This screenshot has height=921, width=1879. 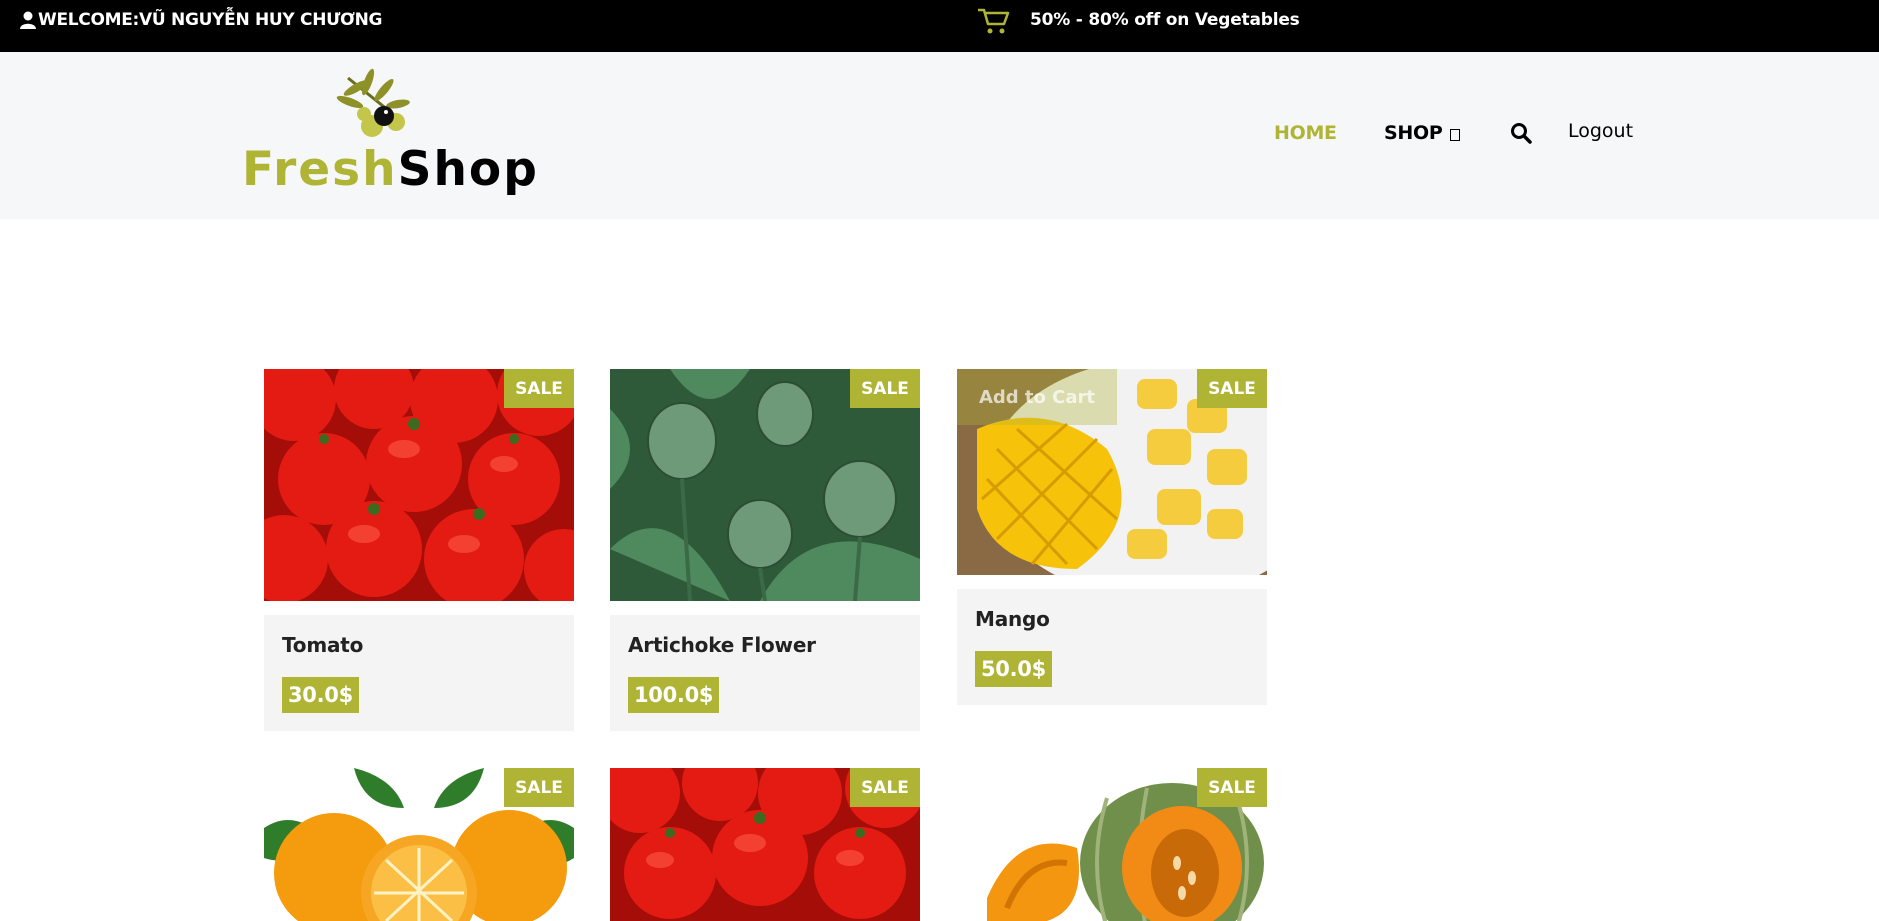 What do you see at coordinates (1013, 669) in the screenshot?
I see `product-price: 50.0$` at bounding box center [1013, 669].